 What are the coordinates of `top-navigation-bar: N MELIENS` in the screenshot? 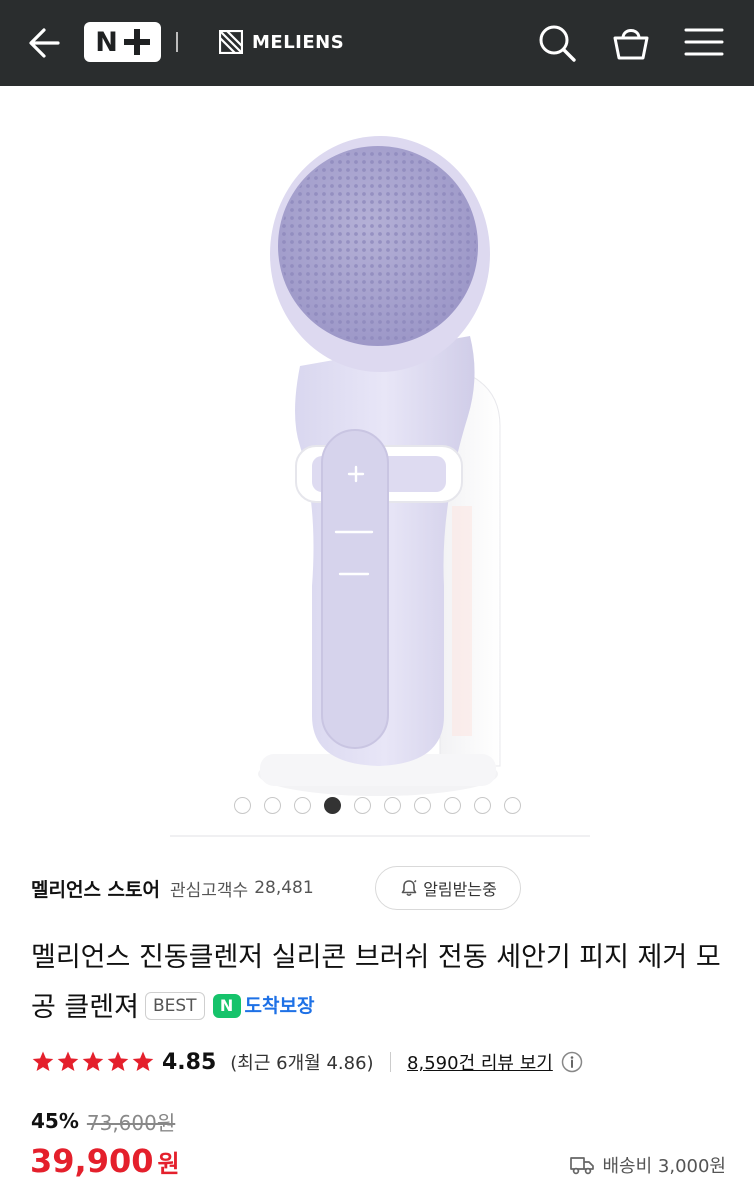 It's located at (377, 43).